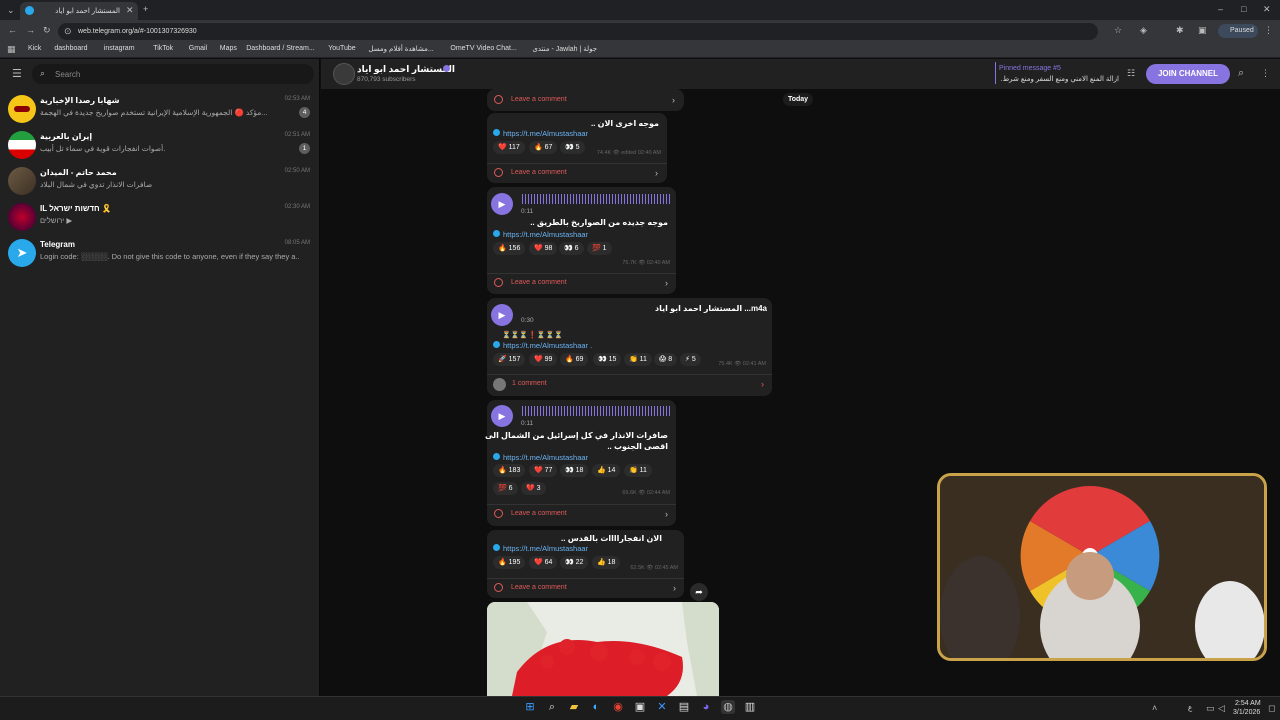  Describe the element at coordinates (1243, 9) in the screenshot. I see `maximize-icon: □` at that location.